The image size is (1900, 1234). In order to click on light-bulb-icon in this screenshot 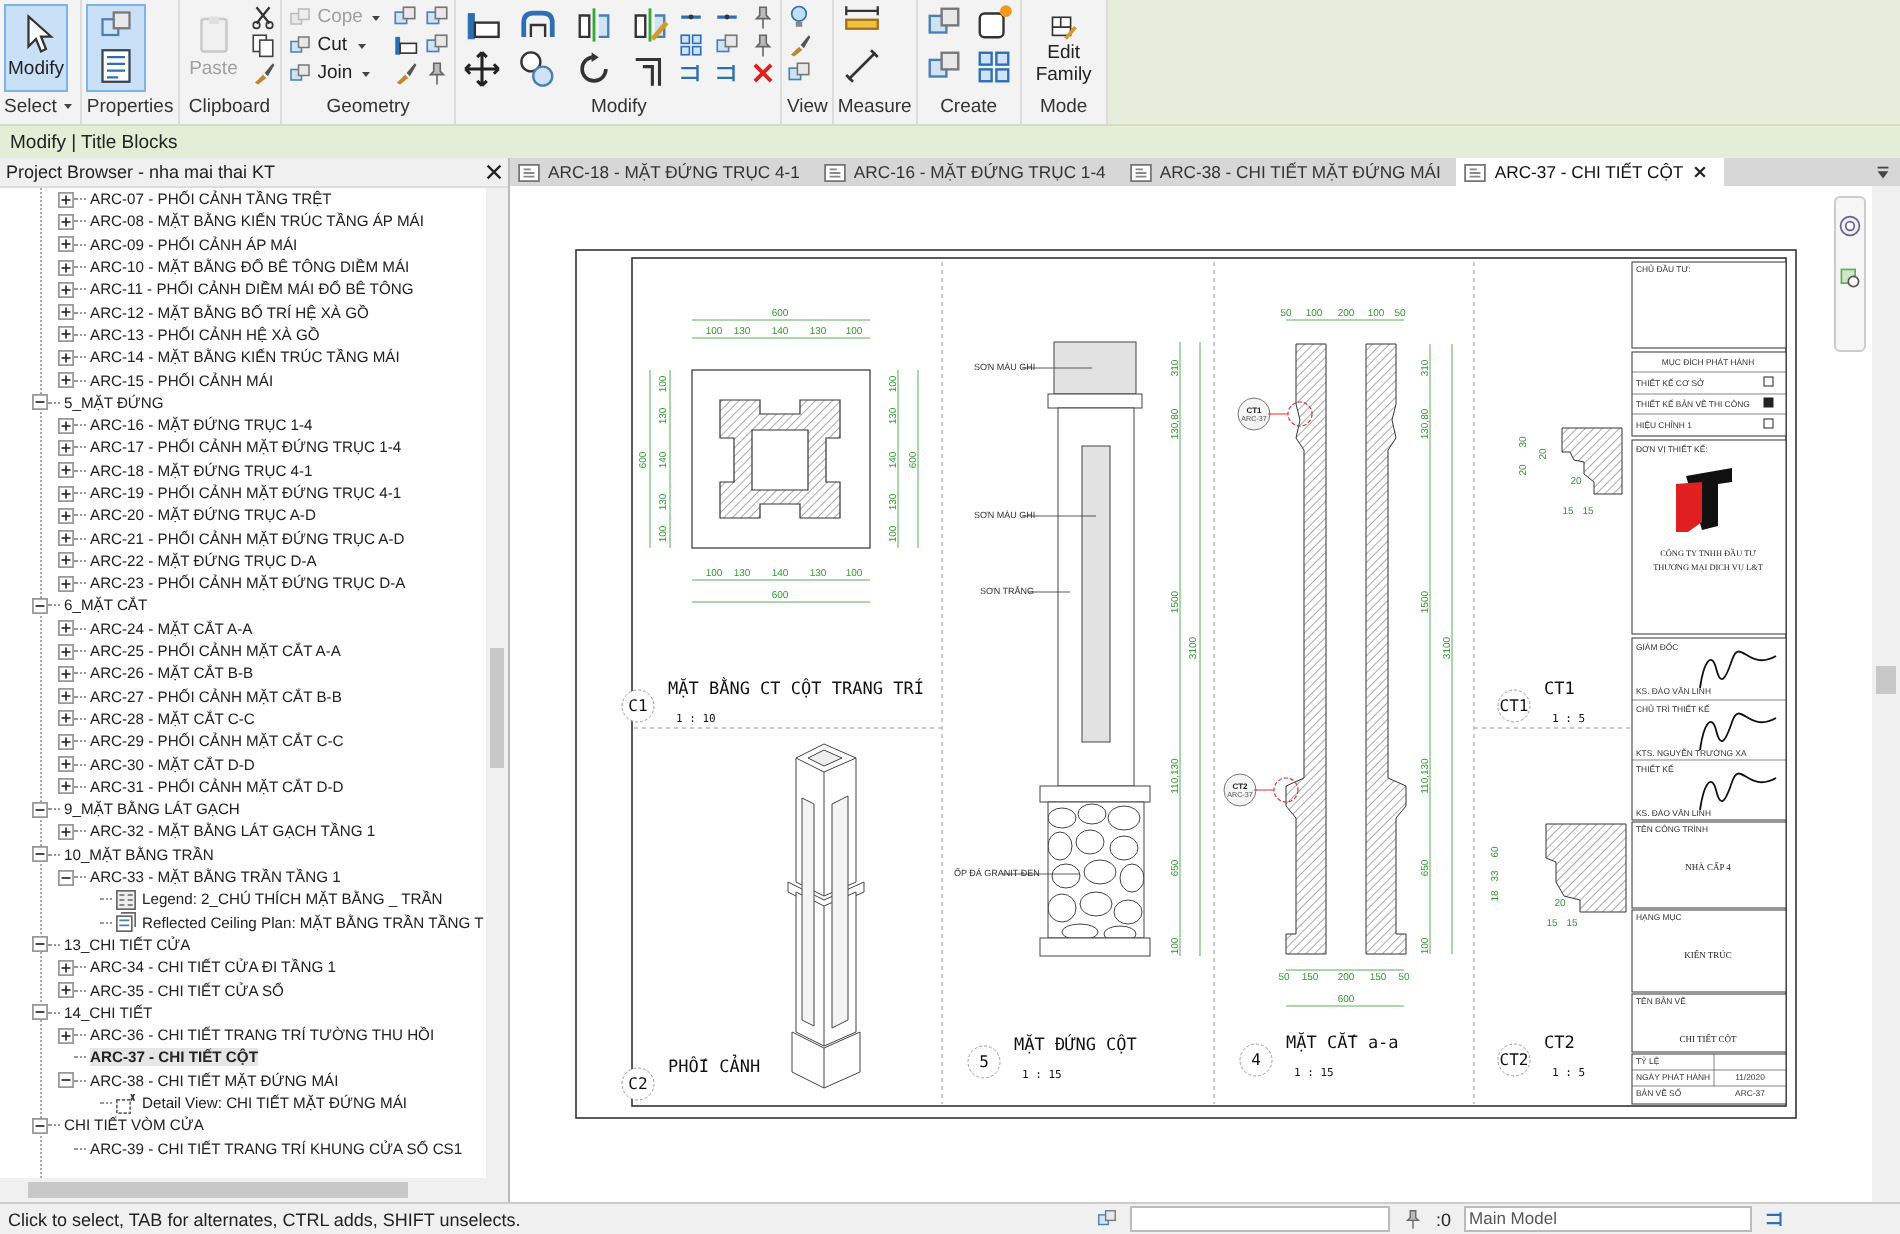, I will do `click(799, 17)`.